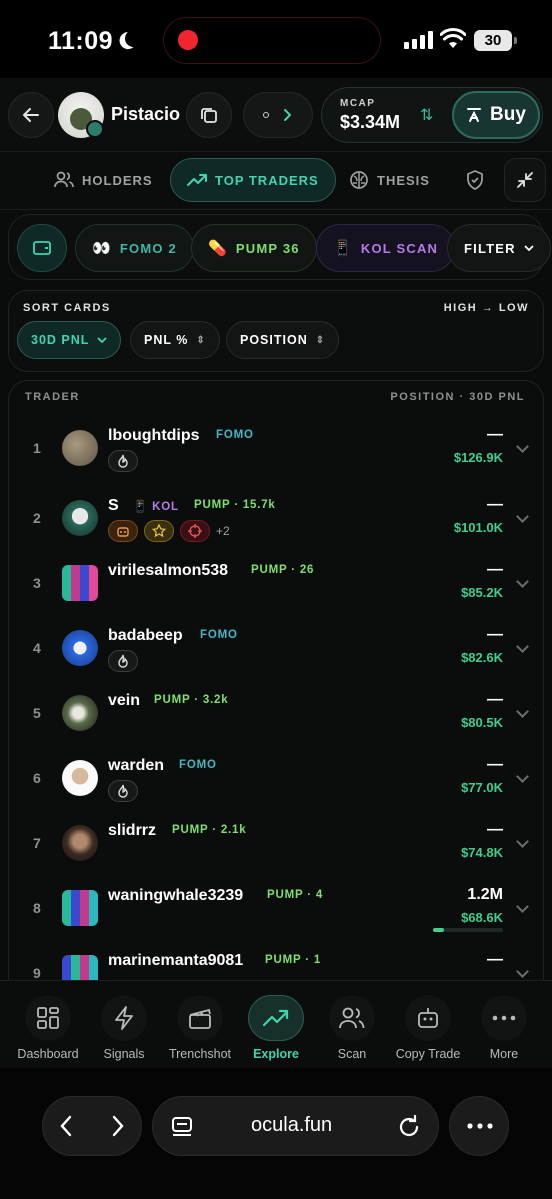  Describe the element at coordinates (124, 1028) in the screenshot. I see `nav-signals: Signals` at that location.